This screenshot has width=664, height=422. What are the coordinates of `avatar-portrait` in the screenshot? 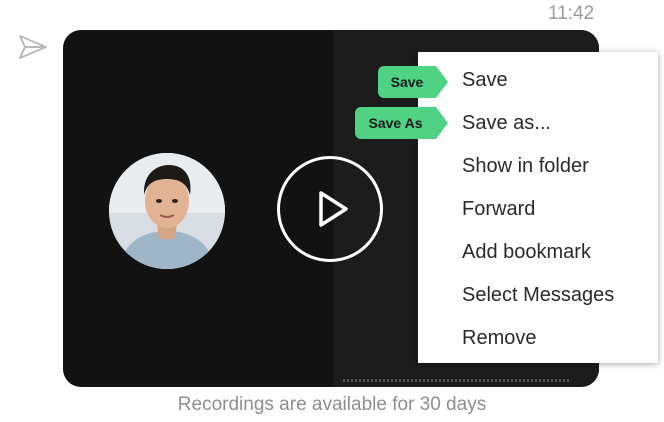 It's located at (167, 211).